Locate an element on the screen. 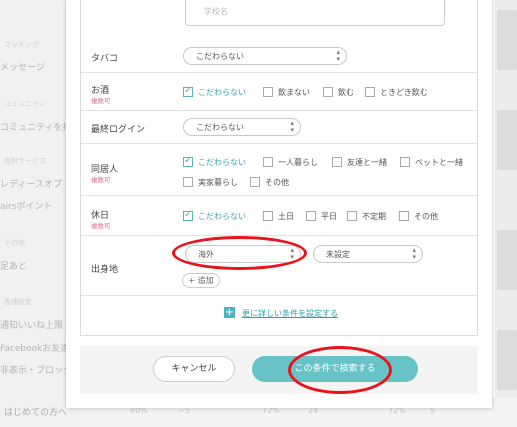 This screenshot has width=517, height=427. holiday-checkbox-irregular is located at coordinates (352, 216).